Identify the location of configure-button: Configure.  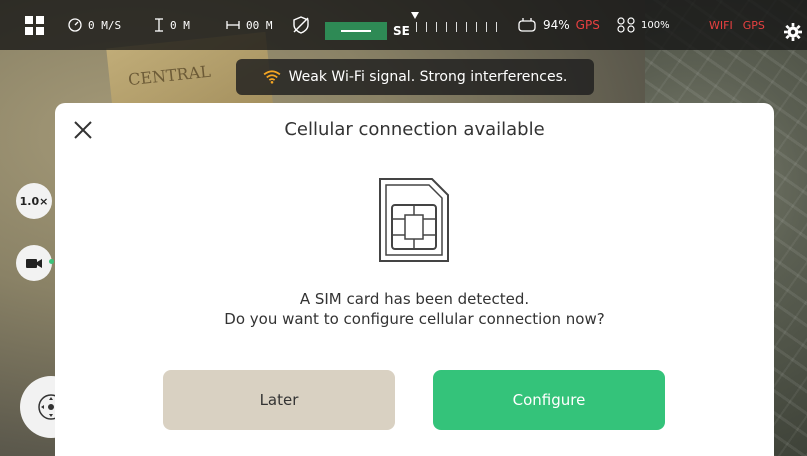
(549, 400).